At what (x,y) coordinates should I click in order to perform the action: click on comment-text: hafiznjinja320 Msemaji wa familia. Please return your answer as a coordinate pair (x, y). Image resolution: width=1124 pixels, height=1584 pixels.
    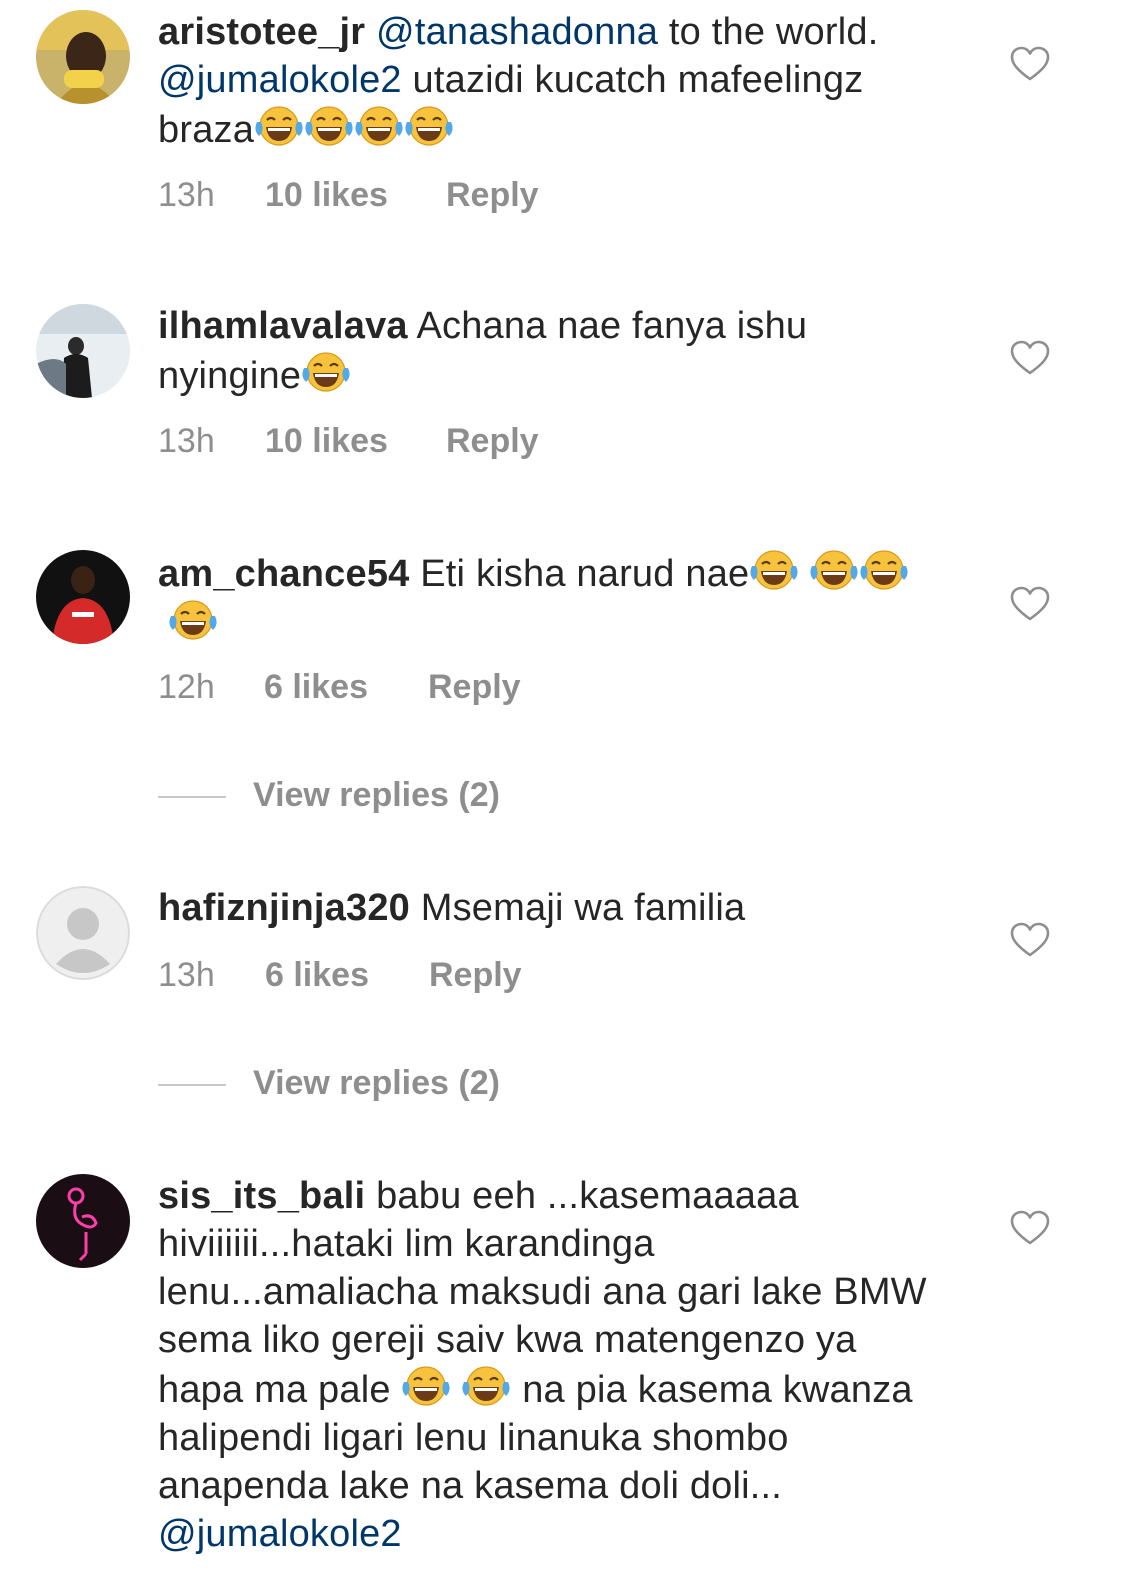
    Looking at the image, I should click on (543, 908).